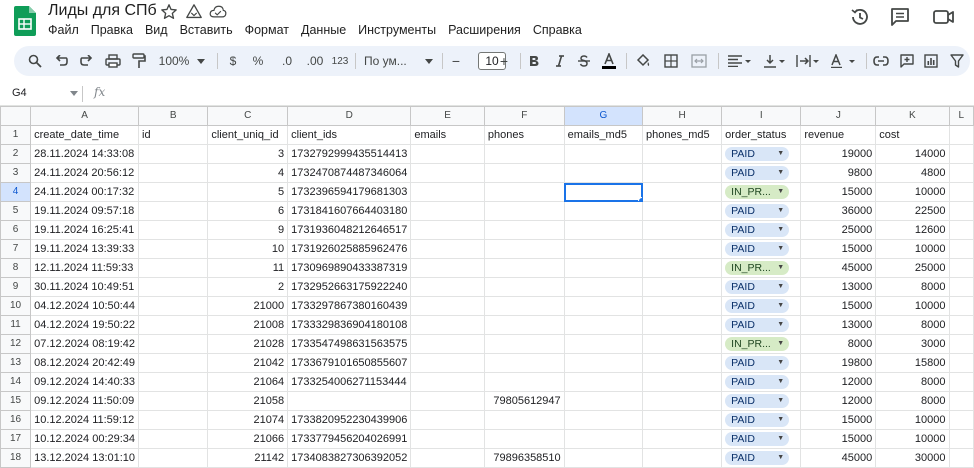 This screenshot has height=468, width=974. I want to click on client-uniq-id-cell: 6, so click(248, 211).